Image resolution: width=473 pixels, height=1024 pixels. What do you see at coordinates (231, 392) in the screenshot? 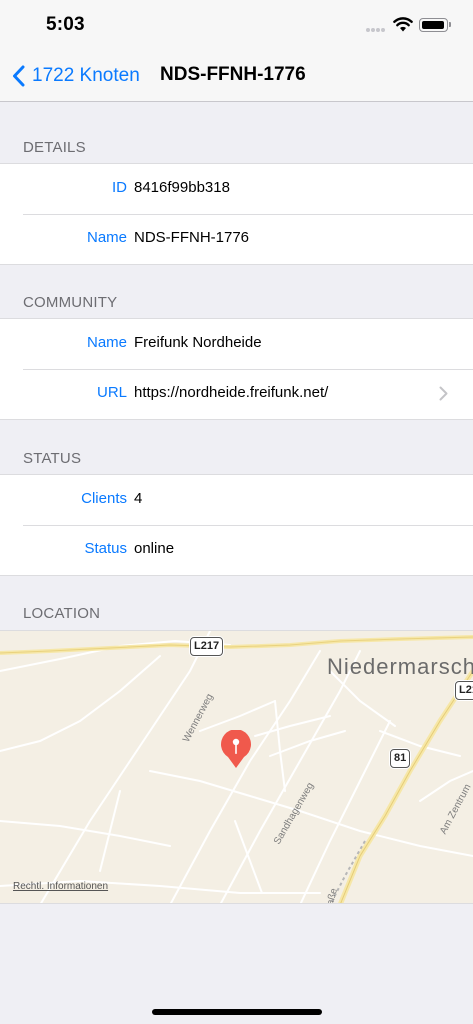
I see `community-url-link: https://nordheide.freifunk.net/` at bounding box center [231, 392].